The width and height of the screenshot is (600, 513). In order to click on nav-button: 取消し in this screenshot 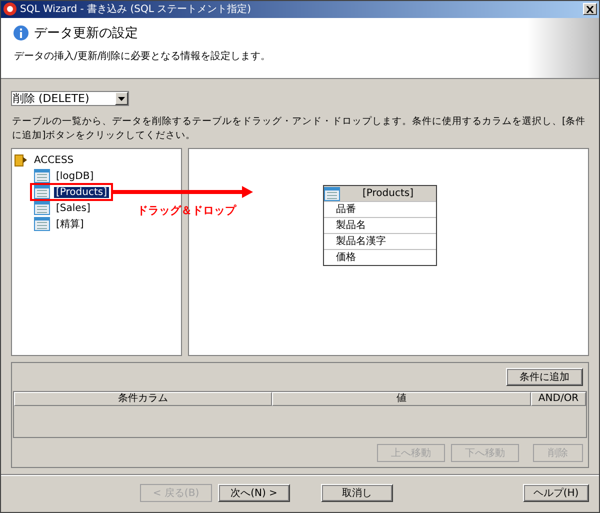, I will do `click(357, 493)`.